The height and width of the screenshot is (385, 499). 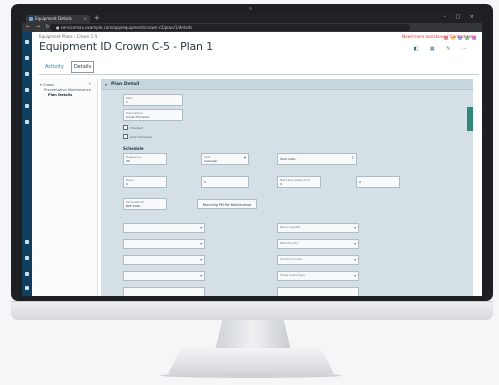 What do you see at coordinates (378, 182) in the screenshot?
I see `next-value-field: 0` at bounding box center [378, 182].